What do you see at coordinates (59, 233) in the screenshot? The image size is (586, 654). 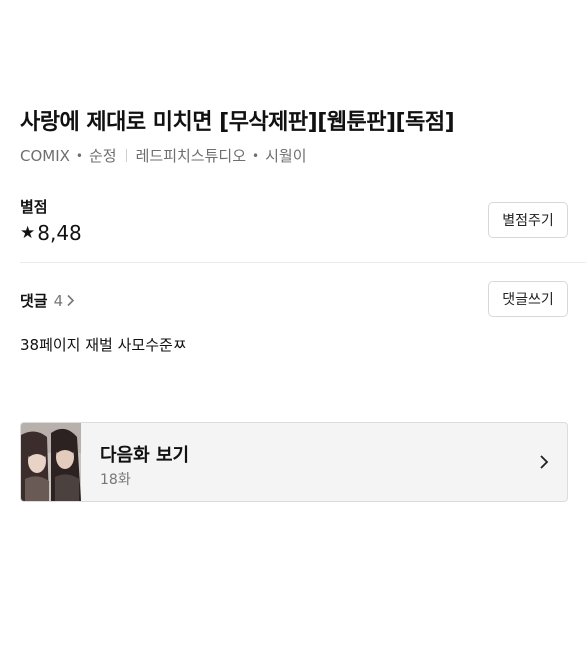 I see `rating-value: 8,48` at bounding box center [59, 233].